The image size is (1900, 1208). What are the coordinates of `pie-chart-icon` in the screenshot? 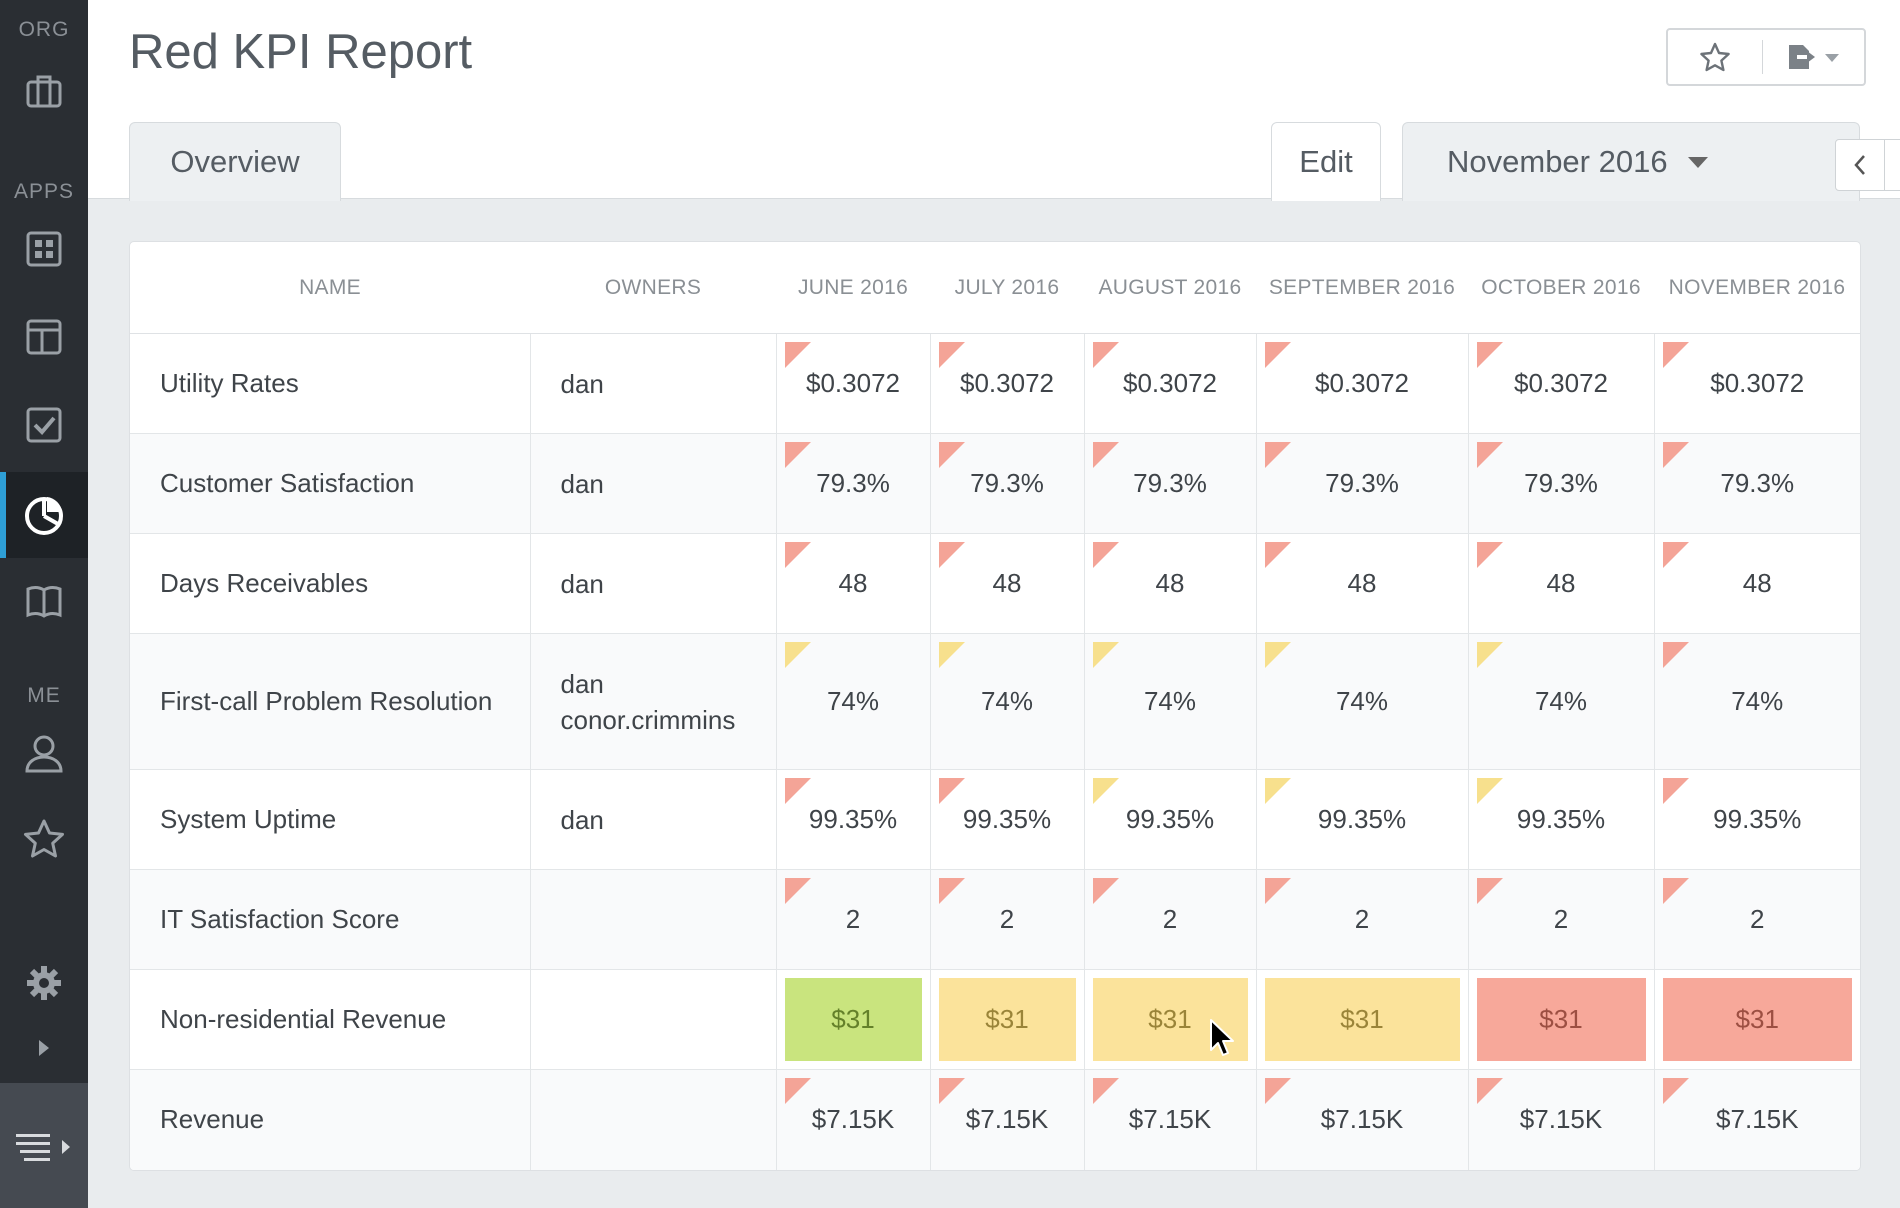 It's located at (44, 515).